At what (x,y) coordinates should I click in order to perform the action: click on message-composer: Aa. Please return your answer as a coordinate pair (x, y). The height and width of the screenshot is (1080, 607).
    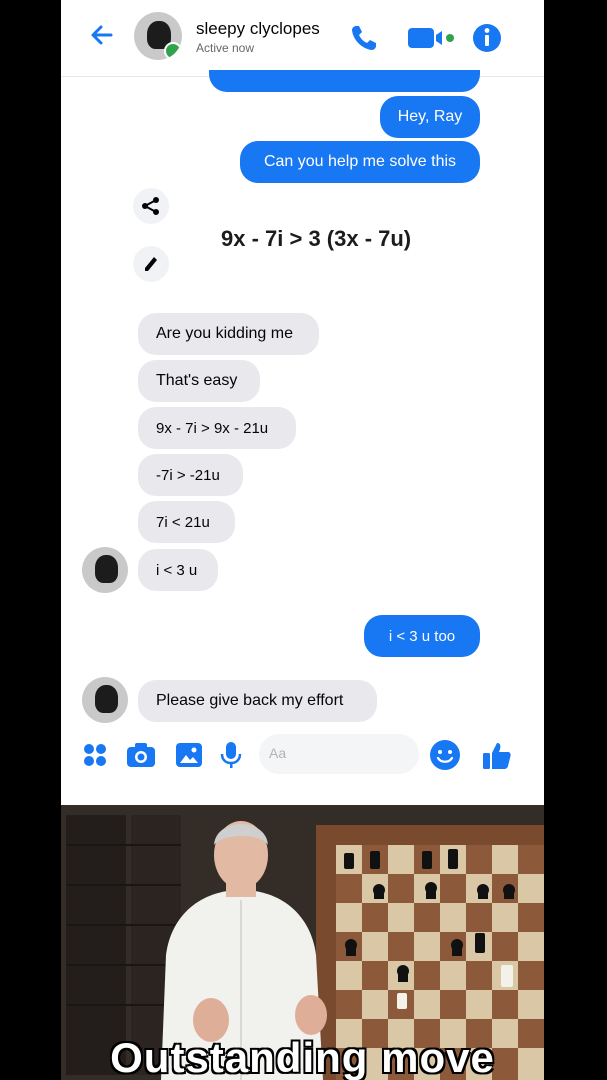
    Looking at the image, I should click on (302, 755).